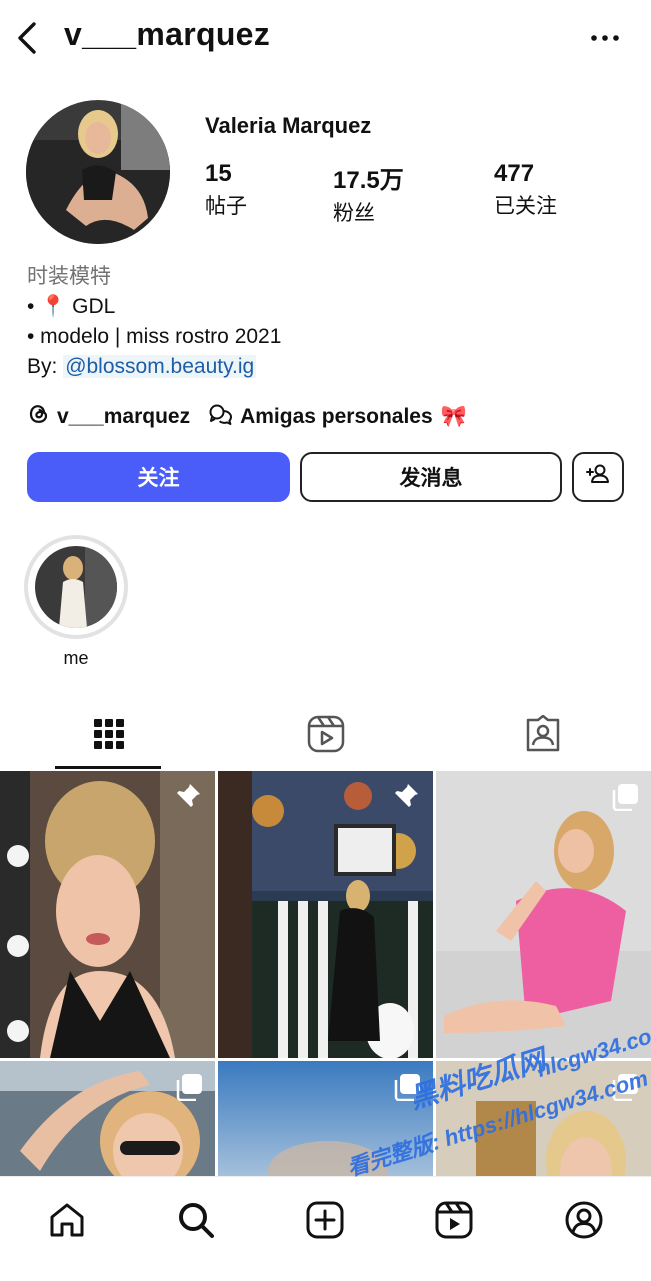 Image resolution: width=651 pixels, height=1281 pixels. Describe the element at coordinates (431, 477) in the screenshot. I see `message-button: 发消息` at that location.